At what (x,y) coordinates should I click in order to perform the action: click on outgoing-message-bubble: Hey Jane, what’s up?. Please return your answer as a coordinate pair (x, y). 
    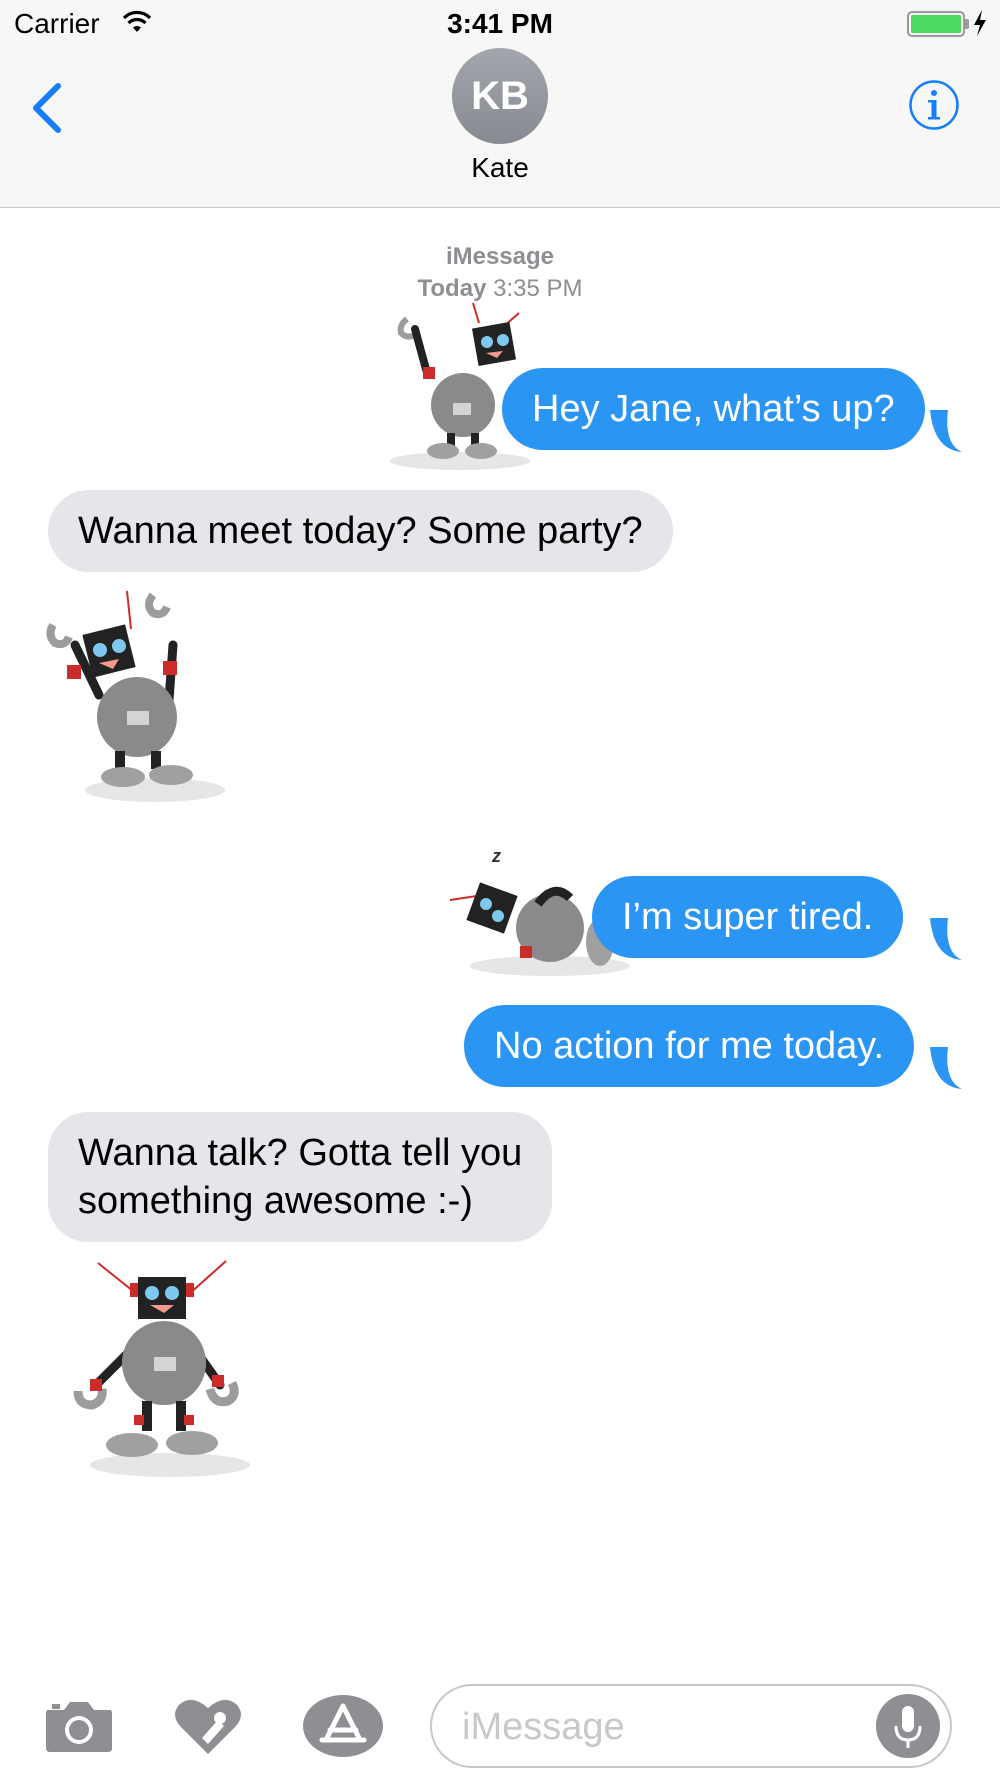
    Looking at the image, I should click on (713, 409).